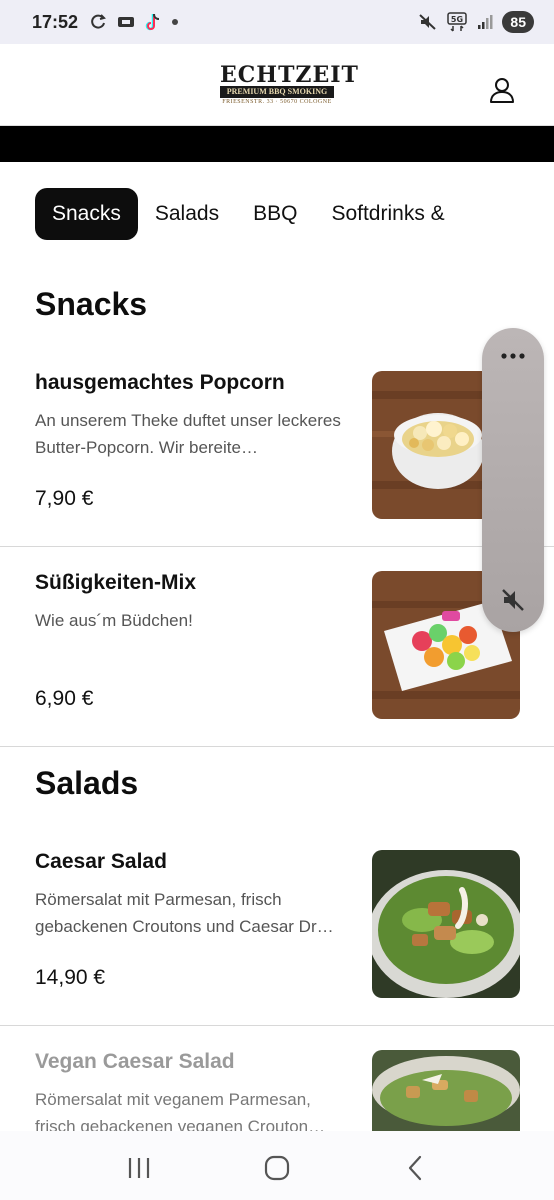  Describe the element at coordinates (114, 620) in the screenshot. I see `item-description: Wie aus´m Büdchen!` at that location.